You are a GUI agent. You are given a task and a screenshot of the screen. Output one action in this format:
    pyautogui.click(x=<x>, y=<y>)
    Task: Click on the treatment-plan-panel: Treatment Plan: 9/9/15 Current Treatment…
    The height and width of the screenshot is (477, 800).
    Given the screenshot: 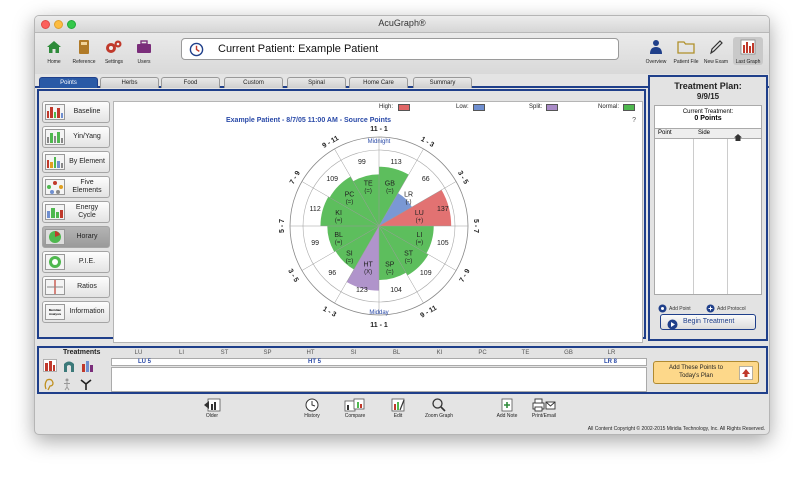 What is the action you would take?
    pyautogui.click(x=708, y=208)
    